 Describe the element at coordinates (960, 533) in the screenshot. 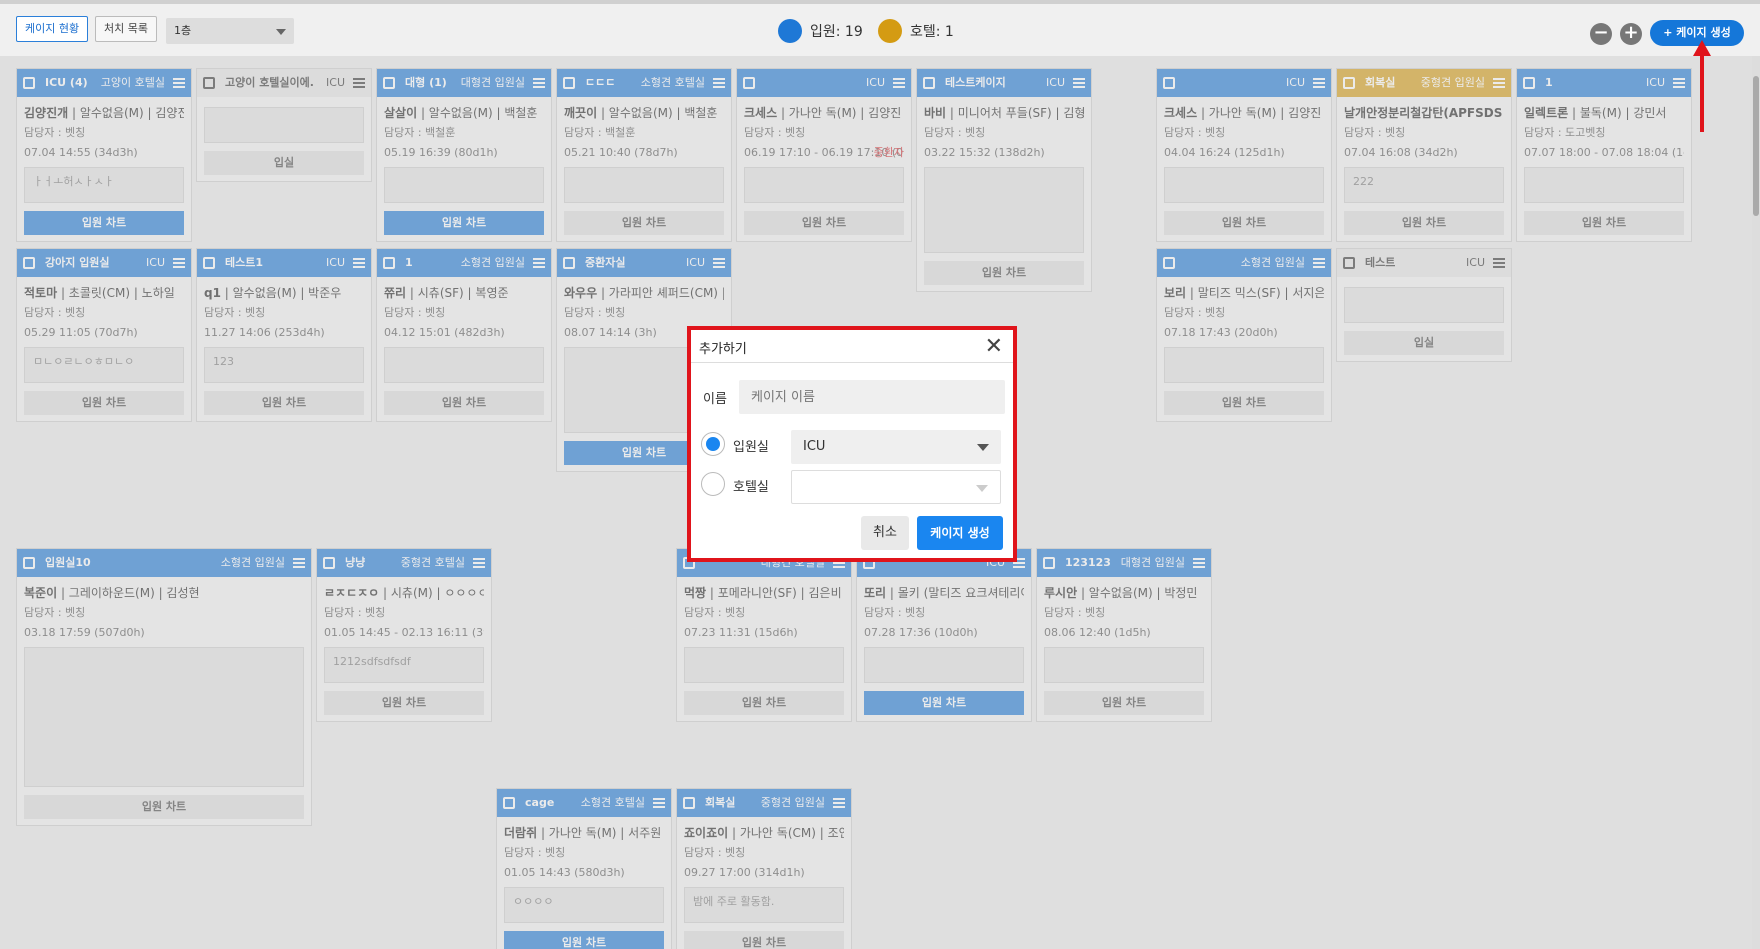

I see `submit-create-cage-button: 케이지 생성` at that location.